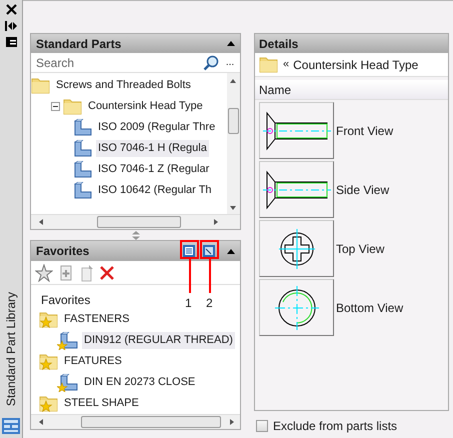 This screenshot has height=438, width=453. What do you see at coordinates (355, 65) in the screenshot?
I see `path-text: Countersink Head Type` at bounding box center [355, 65].